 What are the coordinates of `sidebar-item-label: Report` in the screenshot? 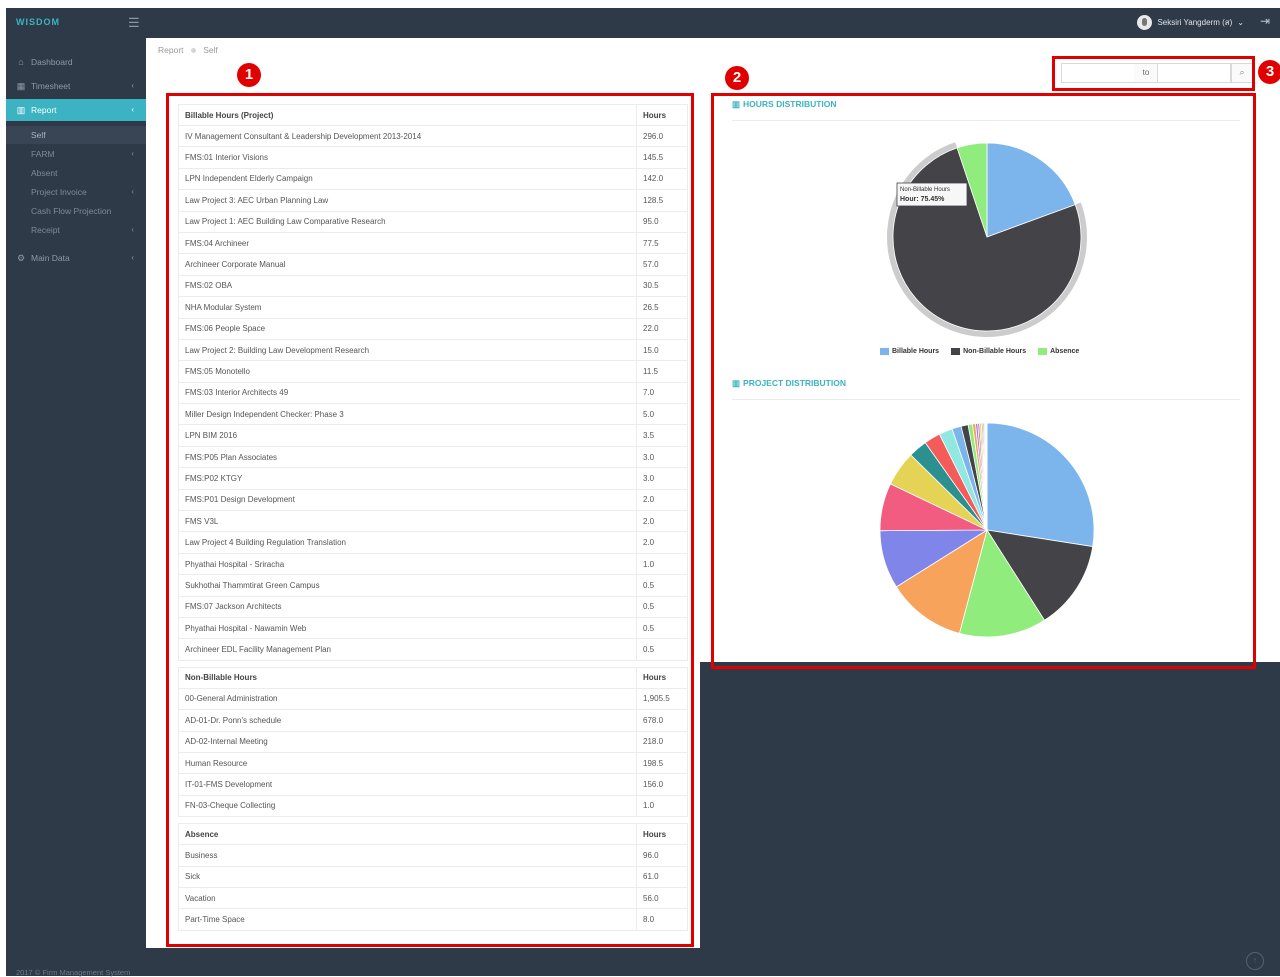 It's located at (44, 110).